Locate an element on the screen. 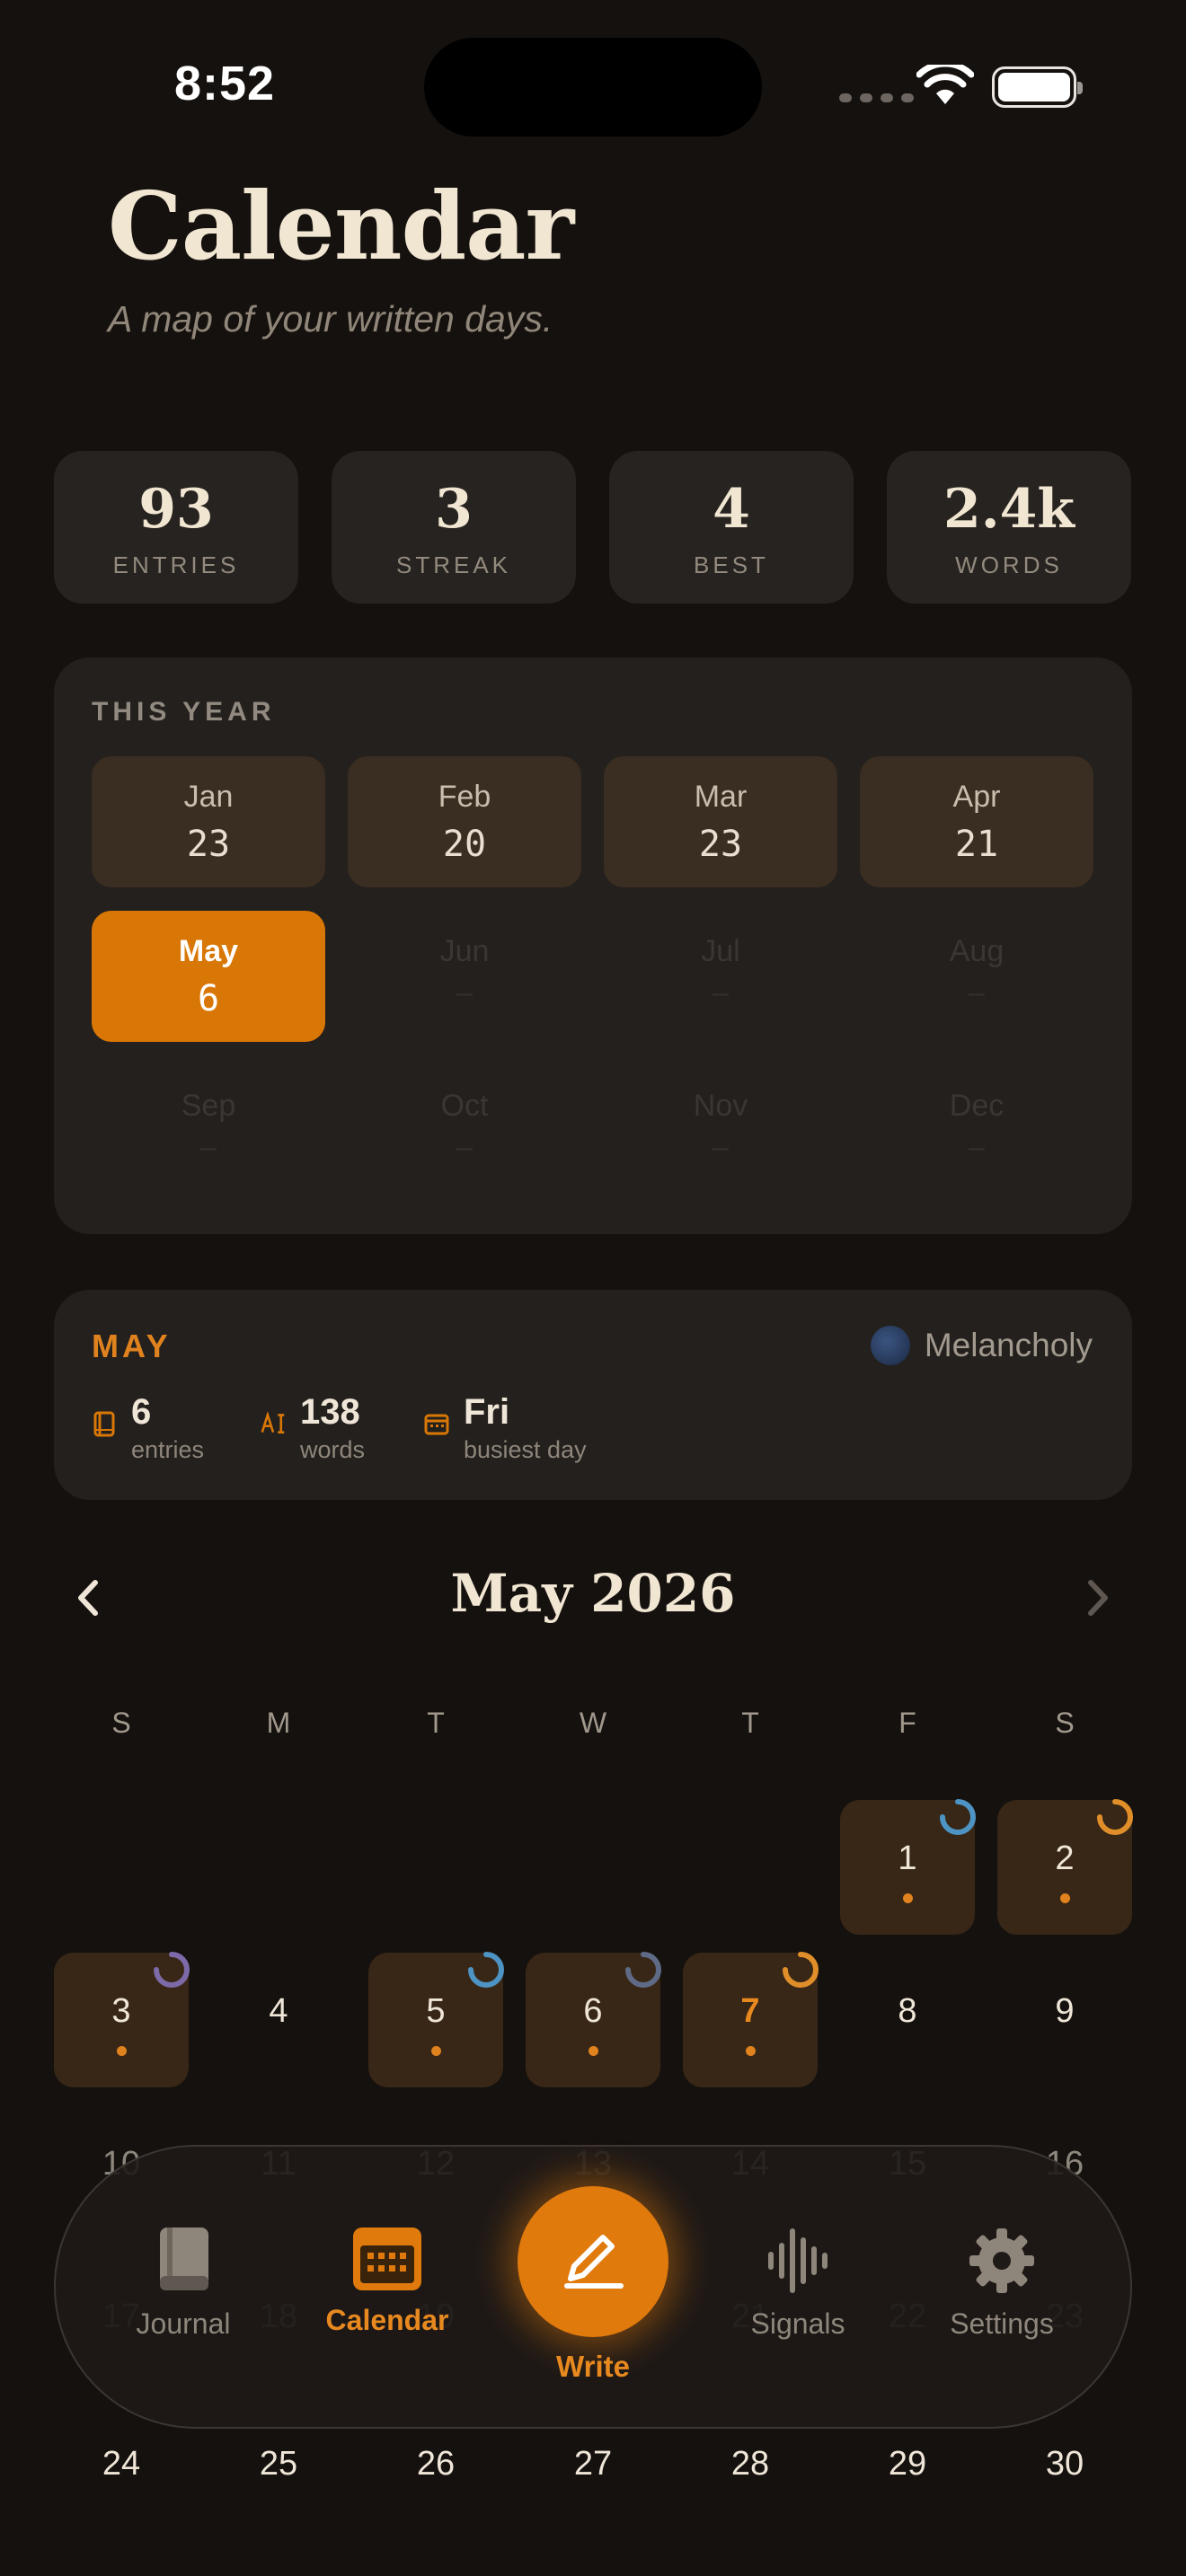  month-name: Oct is located at coordinates (464, 1106).